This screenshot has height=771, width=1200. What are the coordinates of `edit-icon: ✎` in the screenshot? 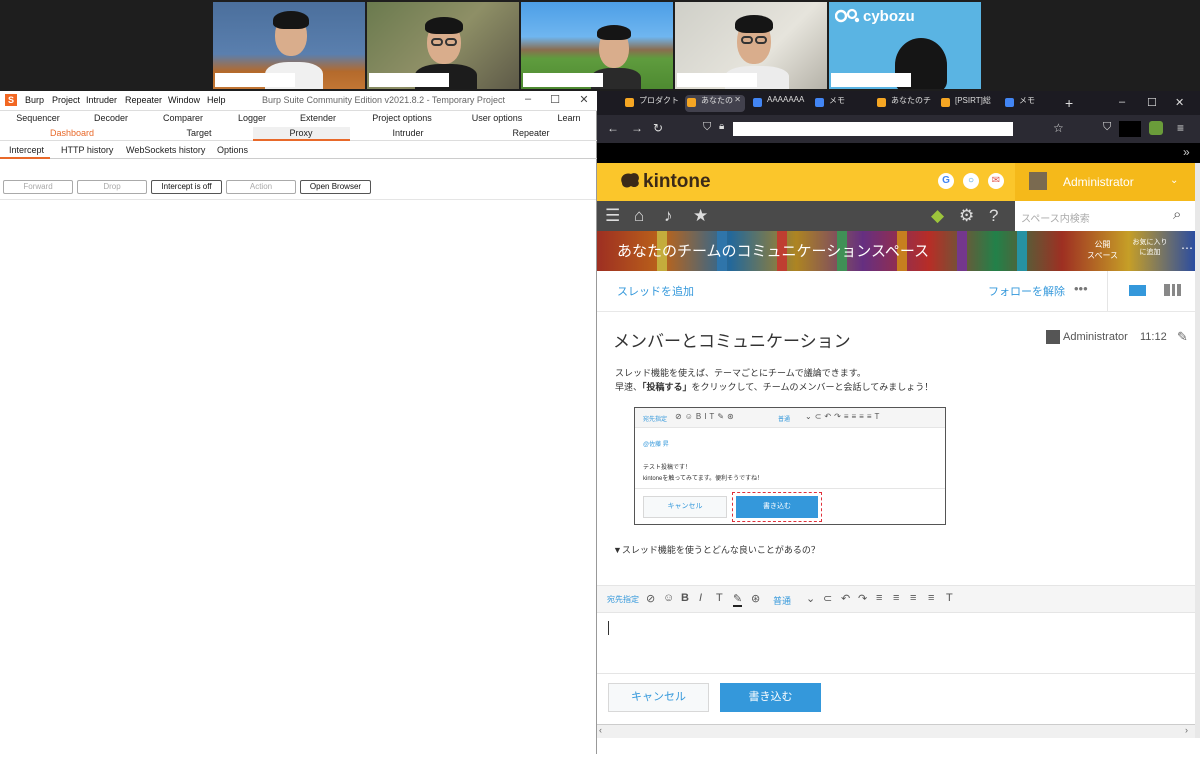 It's located at (1182, 337).